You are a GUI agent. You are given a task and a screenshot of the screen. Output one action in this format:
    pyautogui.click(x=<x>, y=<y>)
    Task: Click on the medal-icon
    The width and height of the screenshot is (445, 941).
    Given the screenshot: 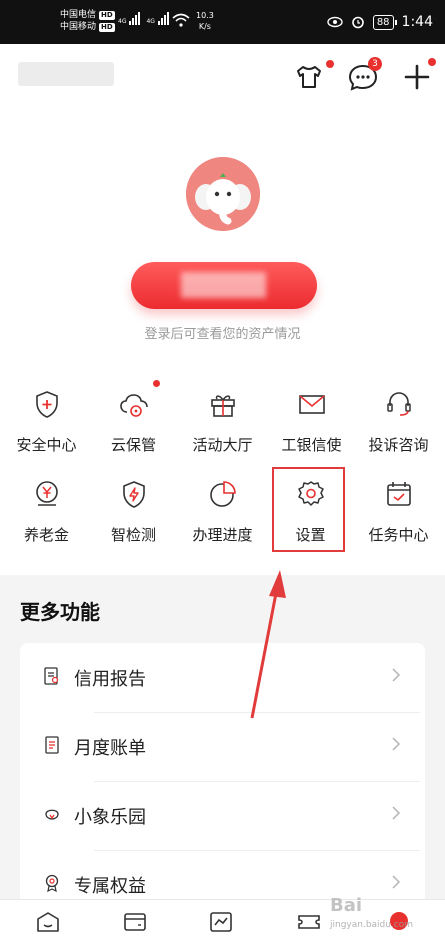 What is the action you would take?
    pyautogui.click(x=52, y=883)
    